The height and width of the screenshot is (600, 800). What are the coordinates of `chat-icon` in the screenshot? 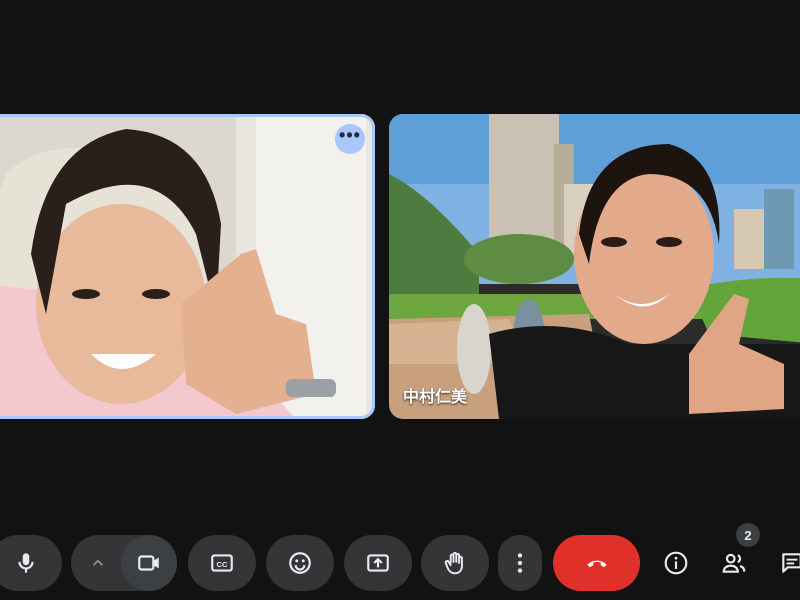 It's located at (791, 563).